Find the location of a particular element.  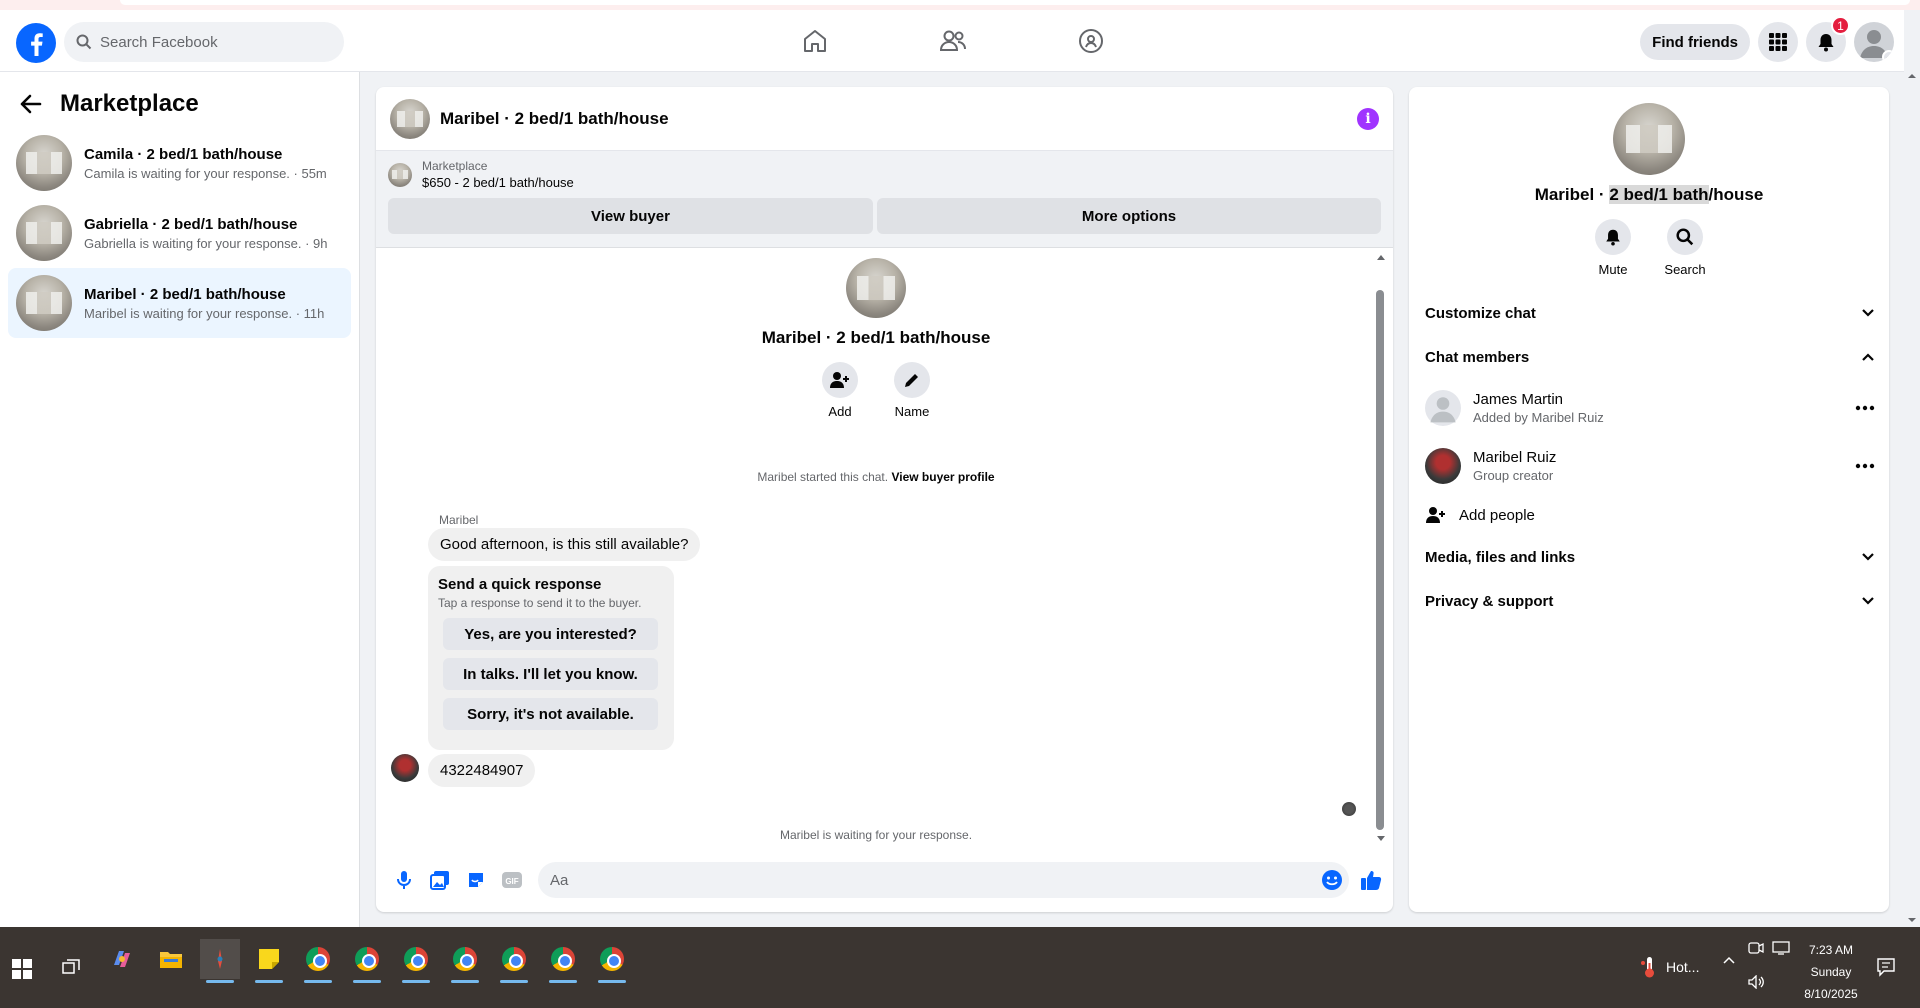

media-files-section: Media, files and links is located at coordinates (1649, 557).